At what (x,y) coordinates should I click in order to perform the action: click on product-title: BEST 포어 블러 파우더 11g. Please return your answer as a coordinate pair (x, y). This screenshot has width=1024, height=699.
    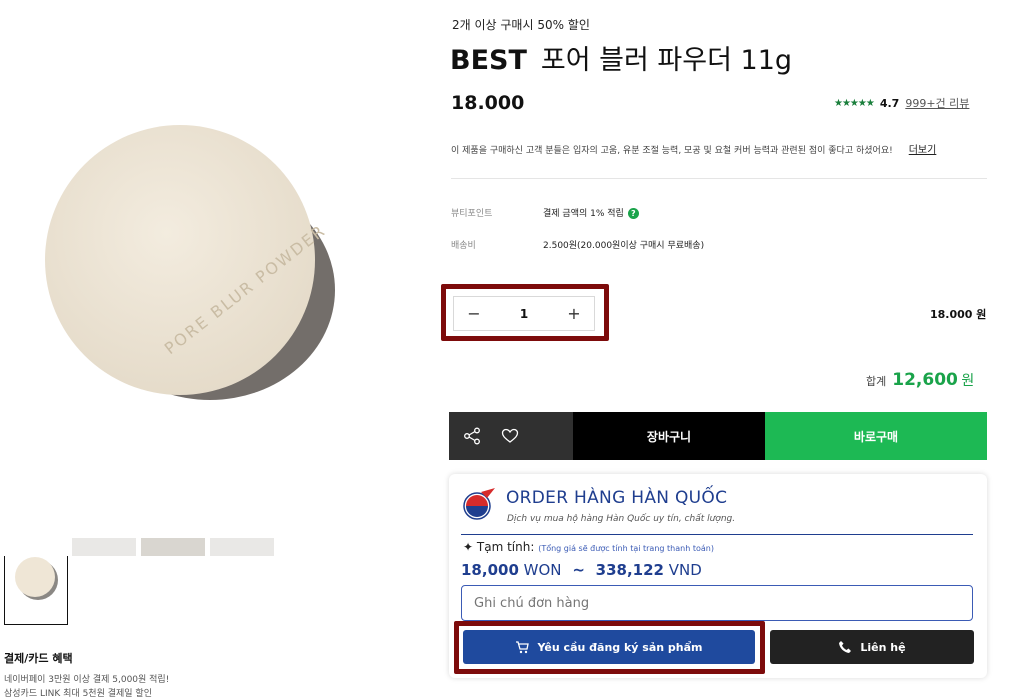
    Looking at the image, I should click on (621, 57).